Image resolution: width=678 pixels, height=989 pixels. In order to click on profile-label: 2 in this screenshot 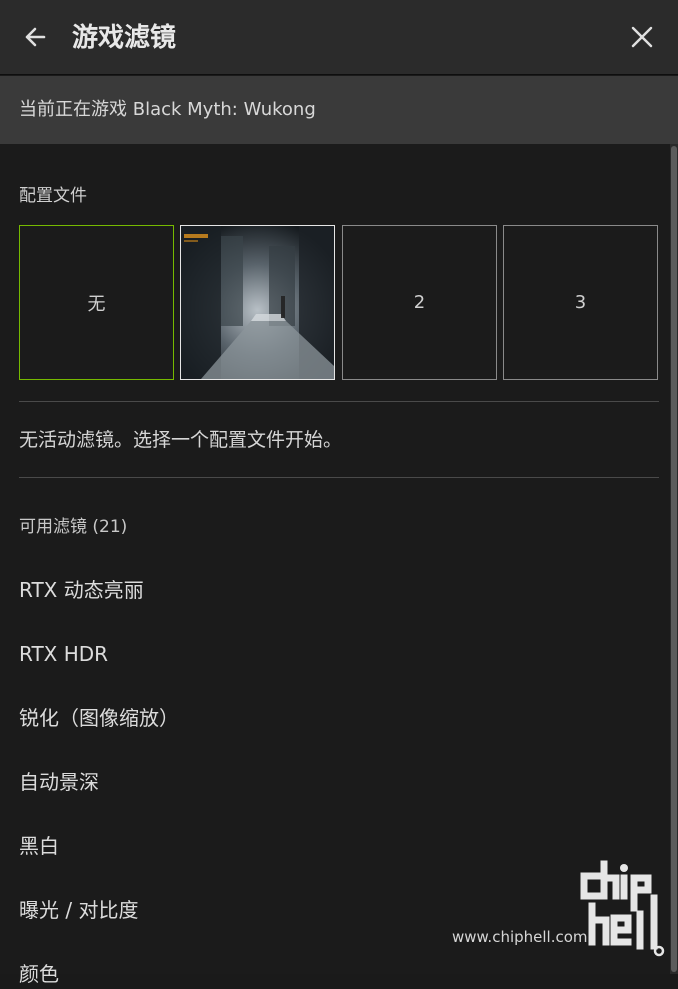, I will do `click(419, 302)`.